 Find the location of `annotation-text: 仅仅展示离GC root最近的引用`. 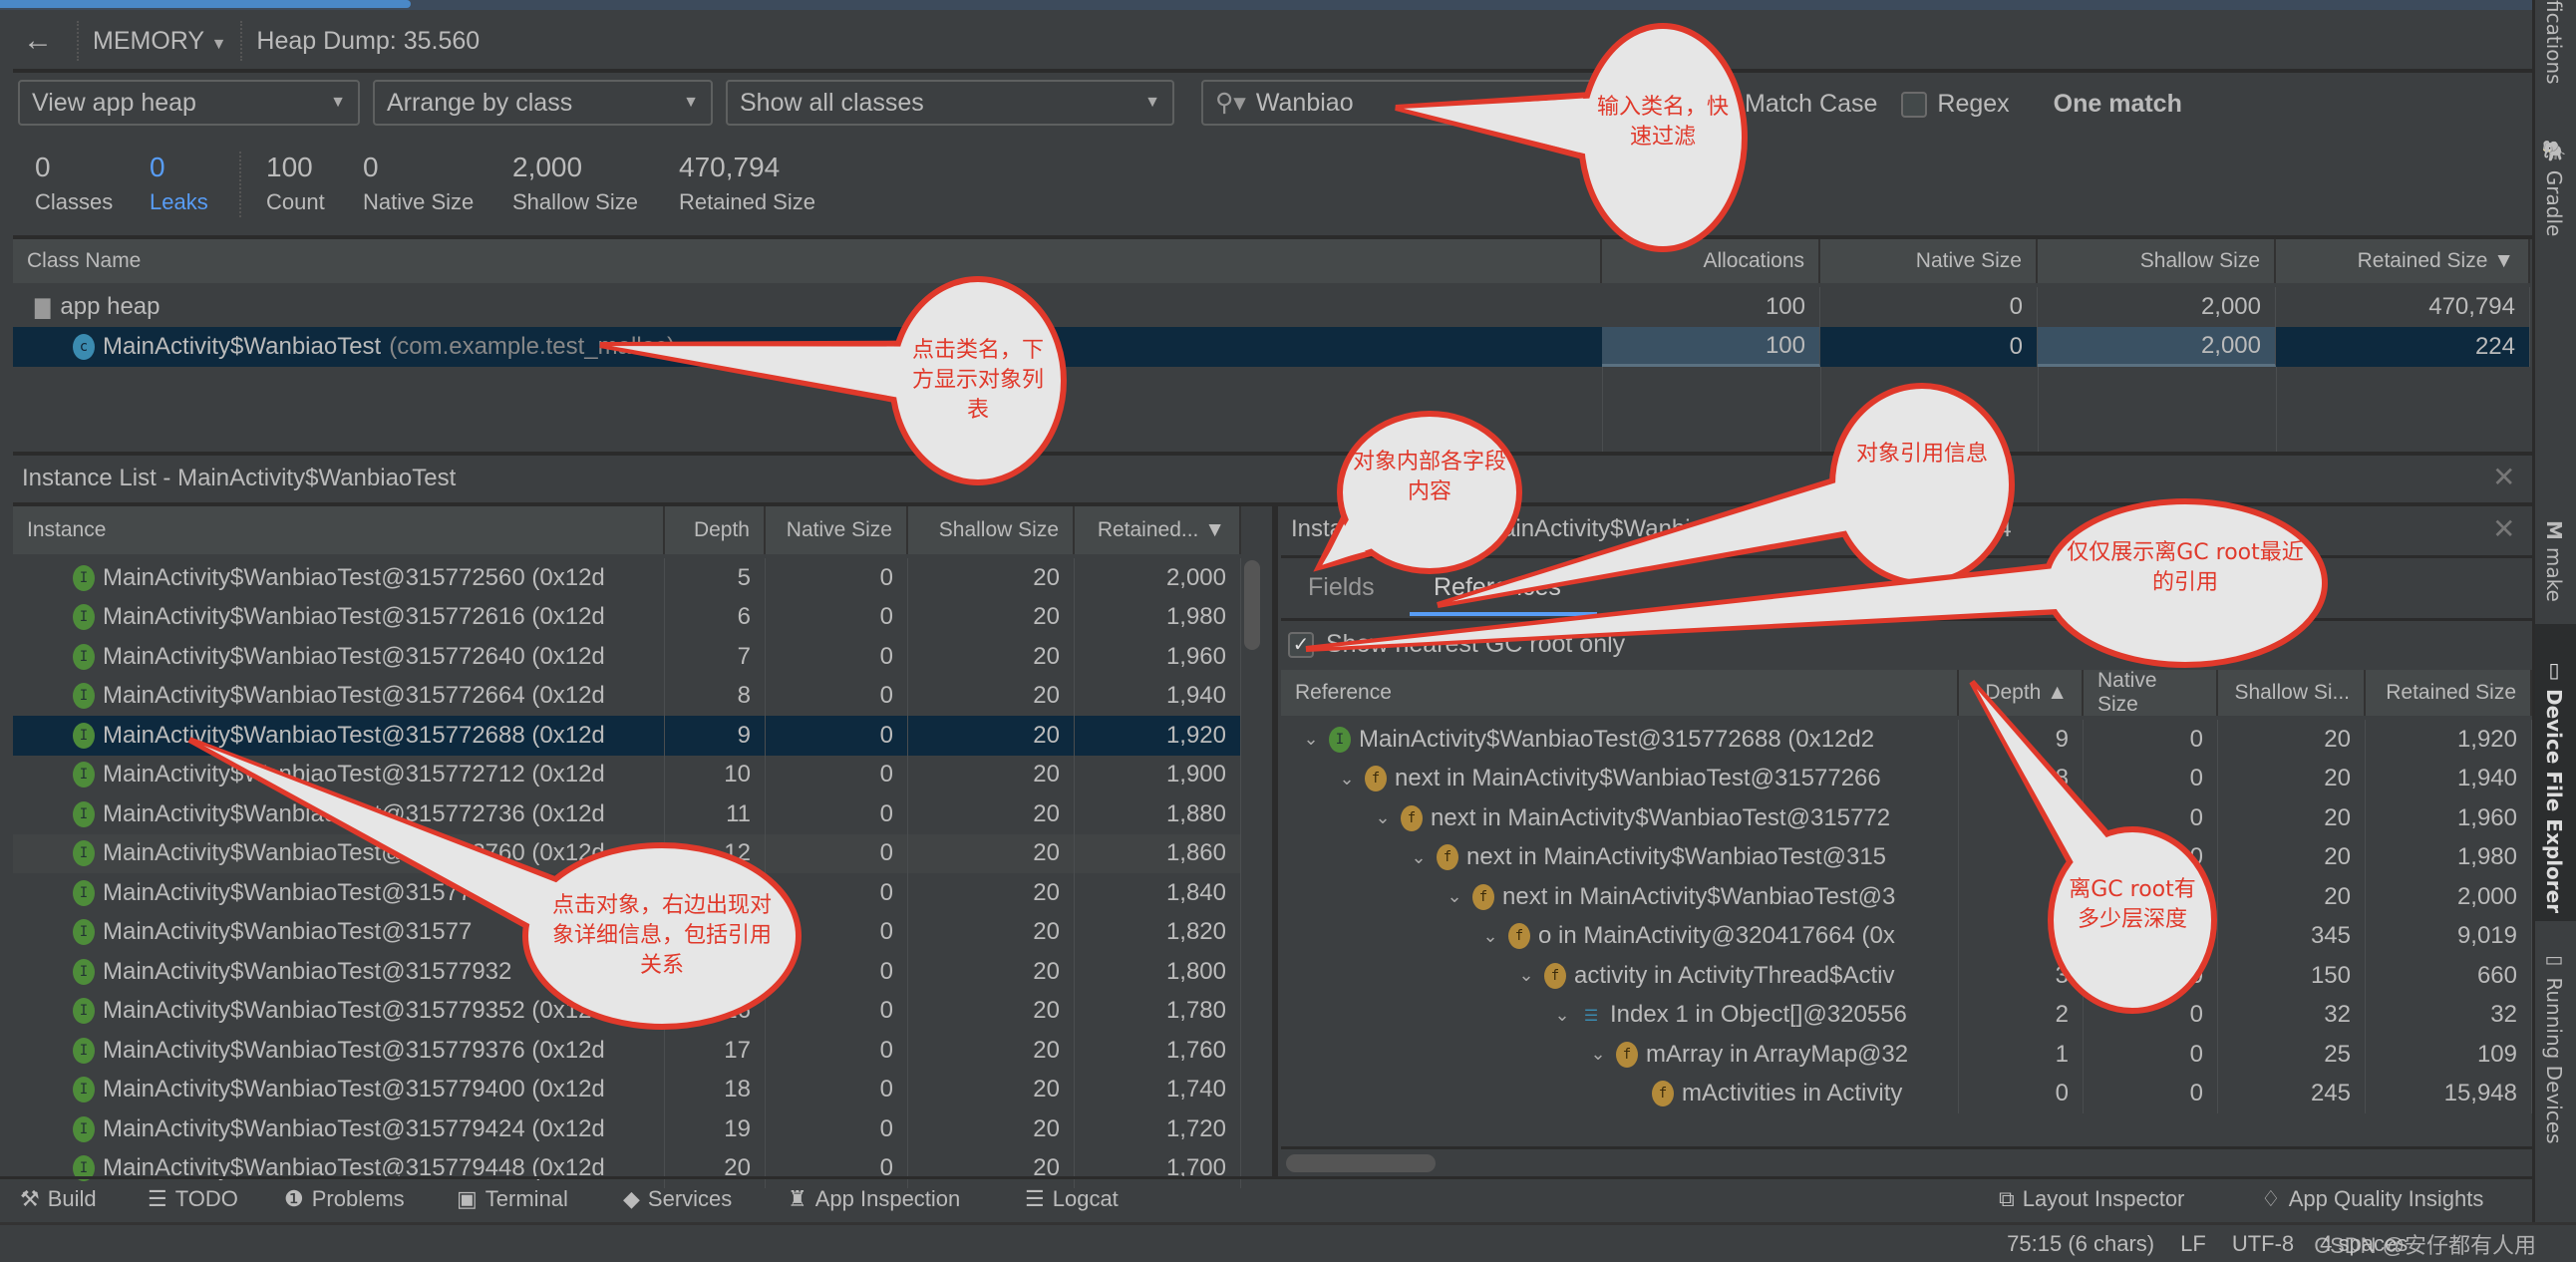

annotation-text: 仅仅展示离GC root最近的引用 is located at coordinates (2185, 567).